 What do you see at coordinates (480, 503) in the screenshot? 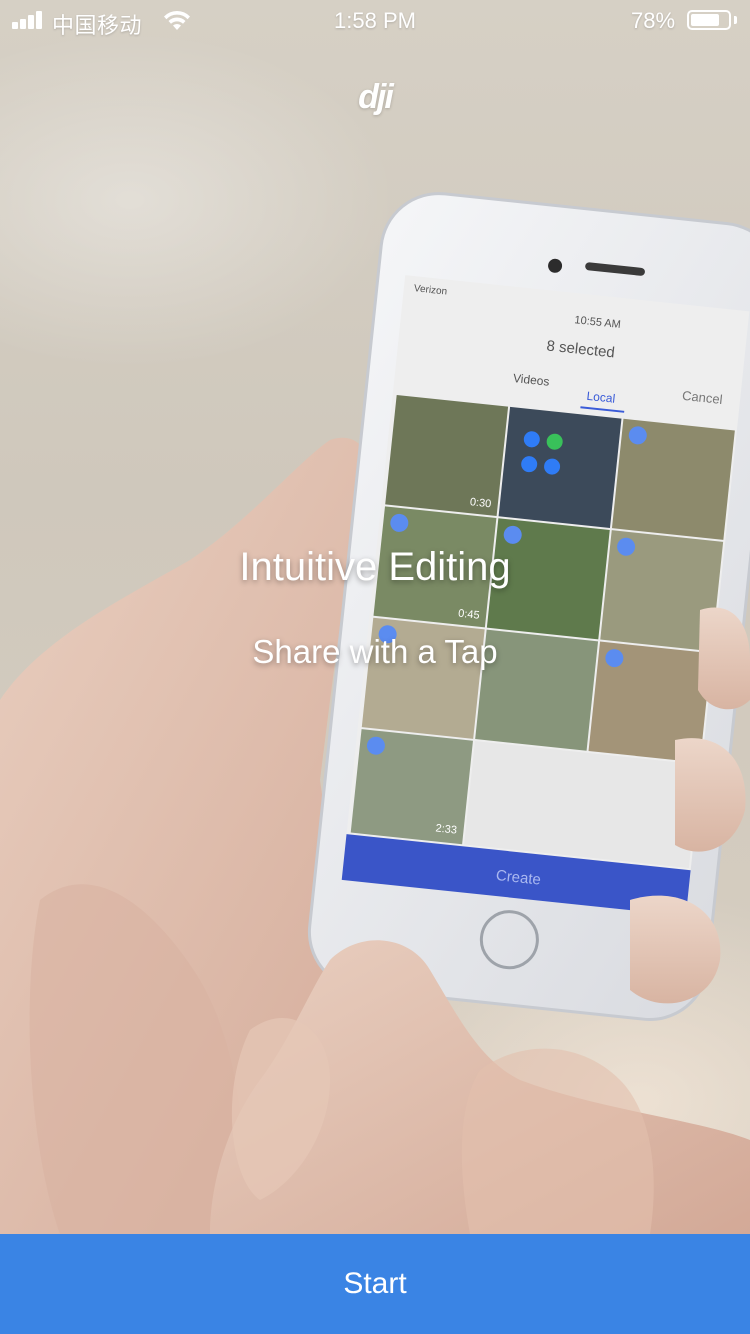
I see `svg-text: 0:30` at bounding box center [480, 503].